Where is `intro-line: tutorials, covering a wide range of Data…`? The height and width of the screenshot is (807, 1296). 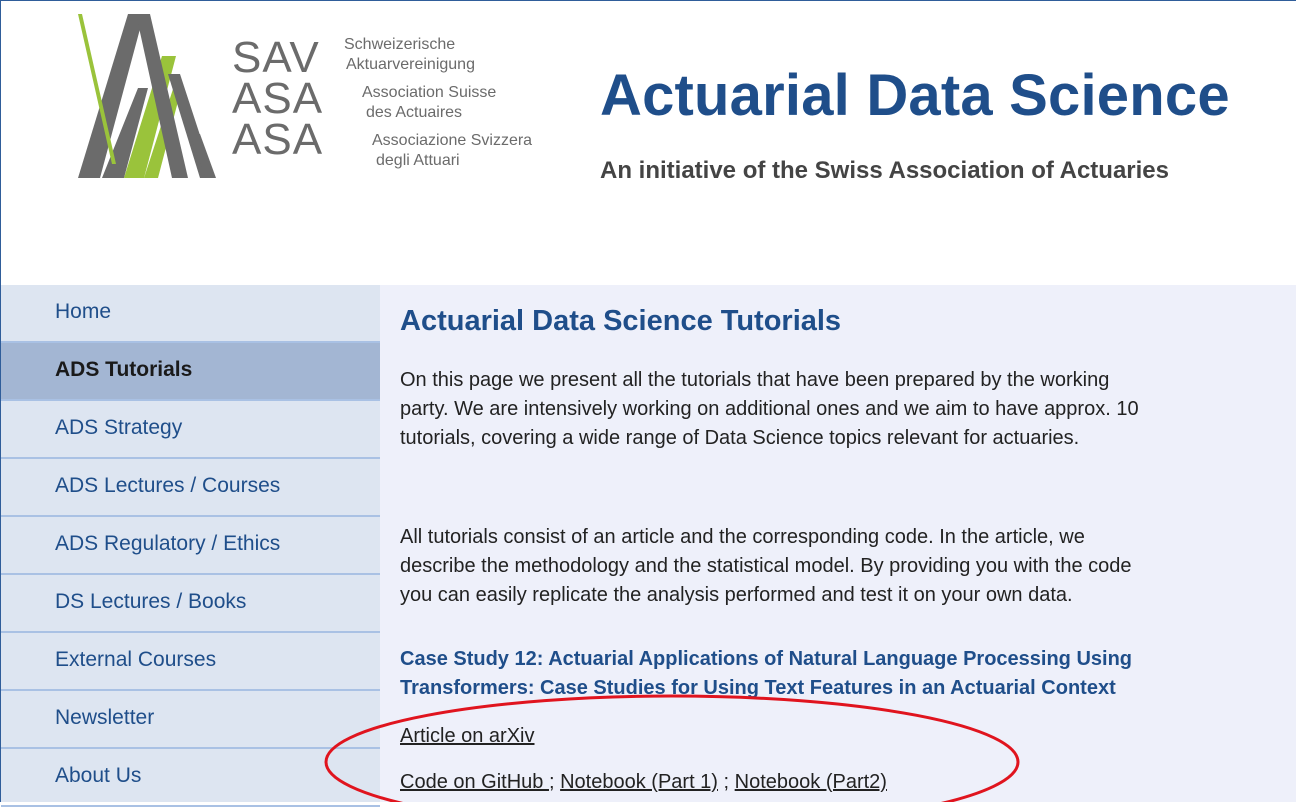
intro-line: tutorials, covering a wide range of Data… is located at coordinates (740, 438).